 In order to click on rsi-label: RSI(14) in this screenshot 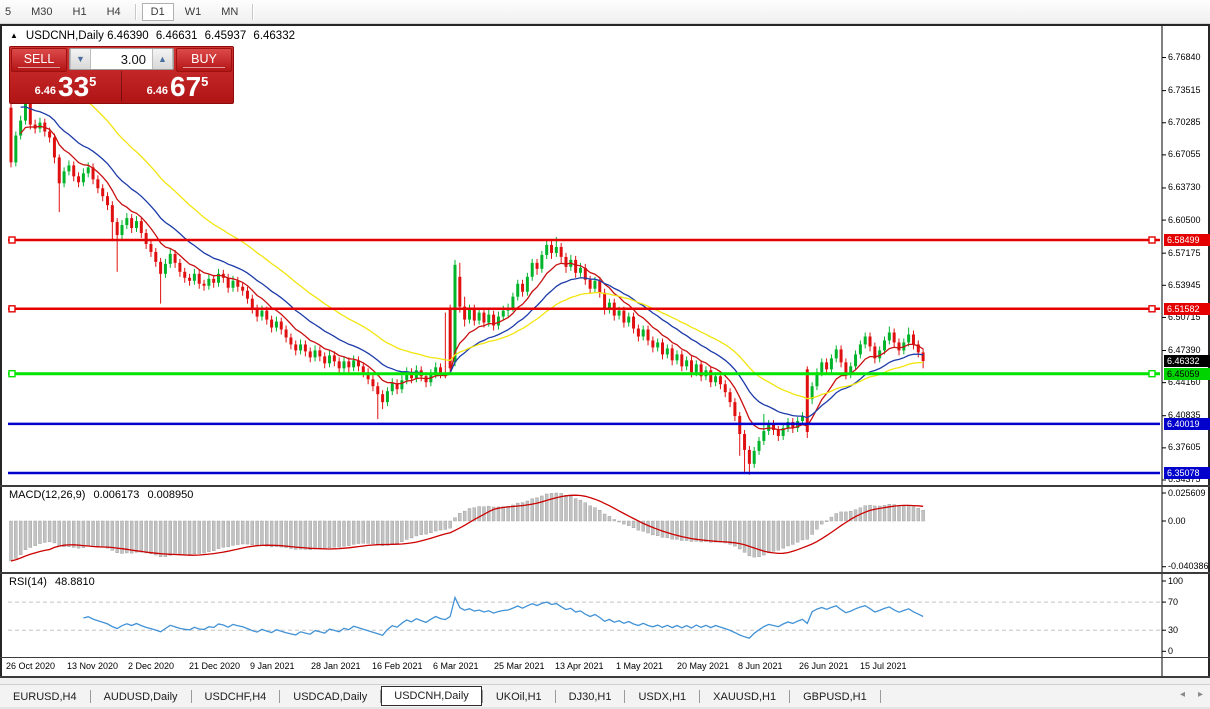, I will do `click(28, 582)`.